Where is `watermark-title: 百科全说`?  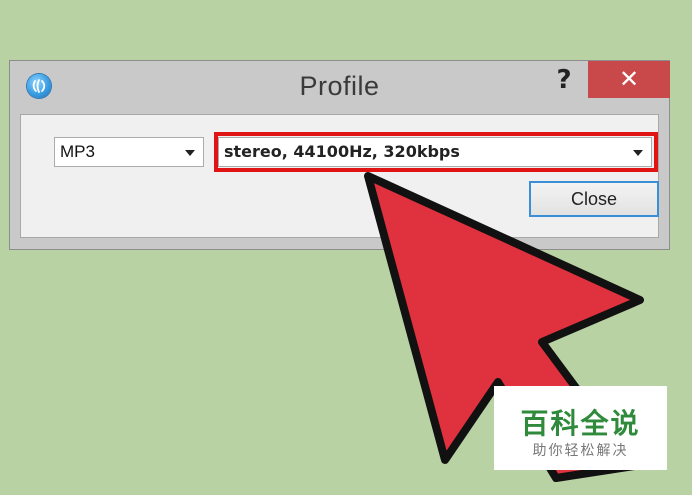
watermark-title: 百科全说 is located at coordinates (580, 423).